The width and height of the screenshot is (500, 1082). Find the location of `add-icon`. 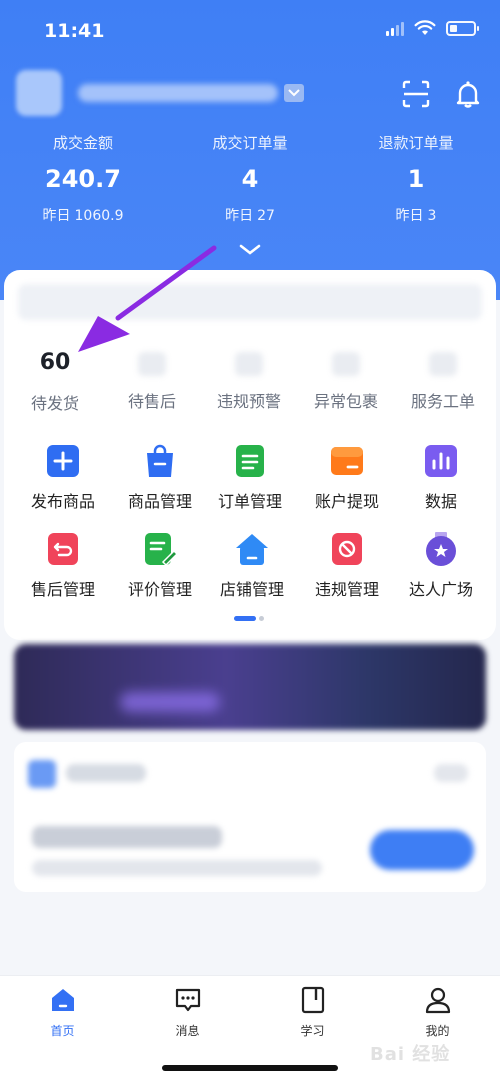

add-icon is located at coordinates (63, 461).